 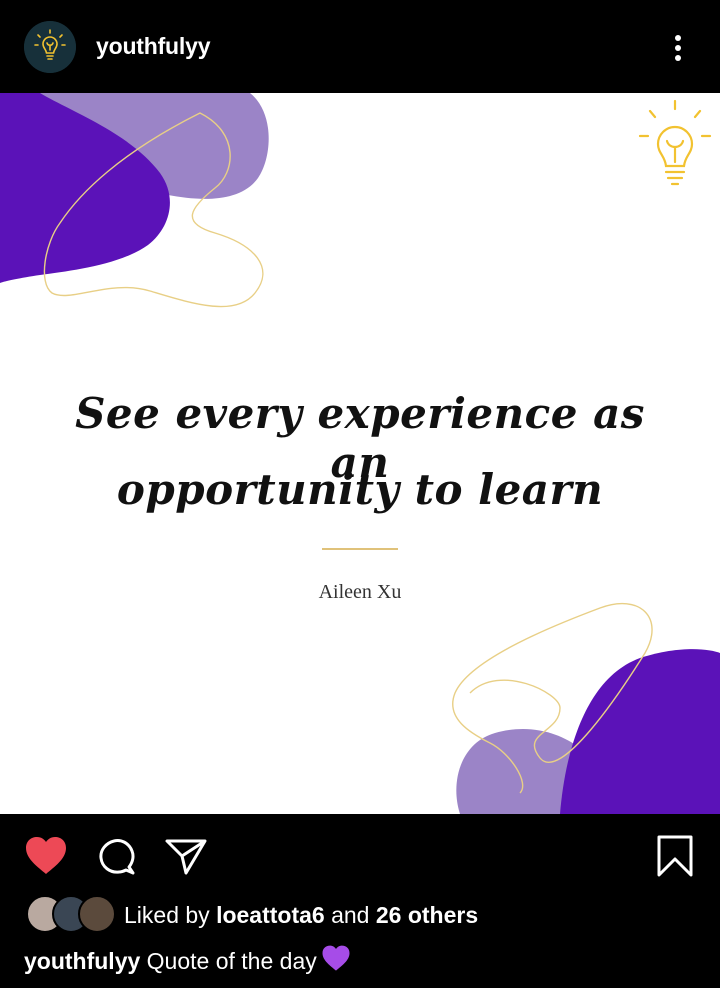 I want to click on save-button, so click(x=675, y=858).